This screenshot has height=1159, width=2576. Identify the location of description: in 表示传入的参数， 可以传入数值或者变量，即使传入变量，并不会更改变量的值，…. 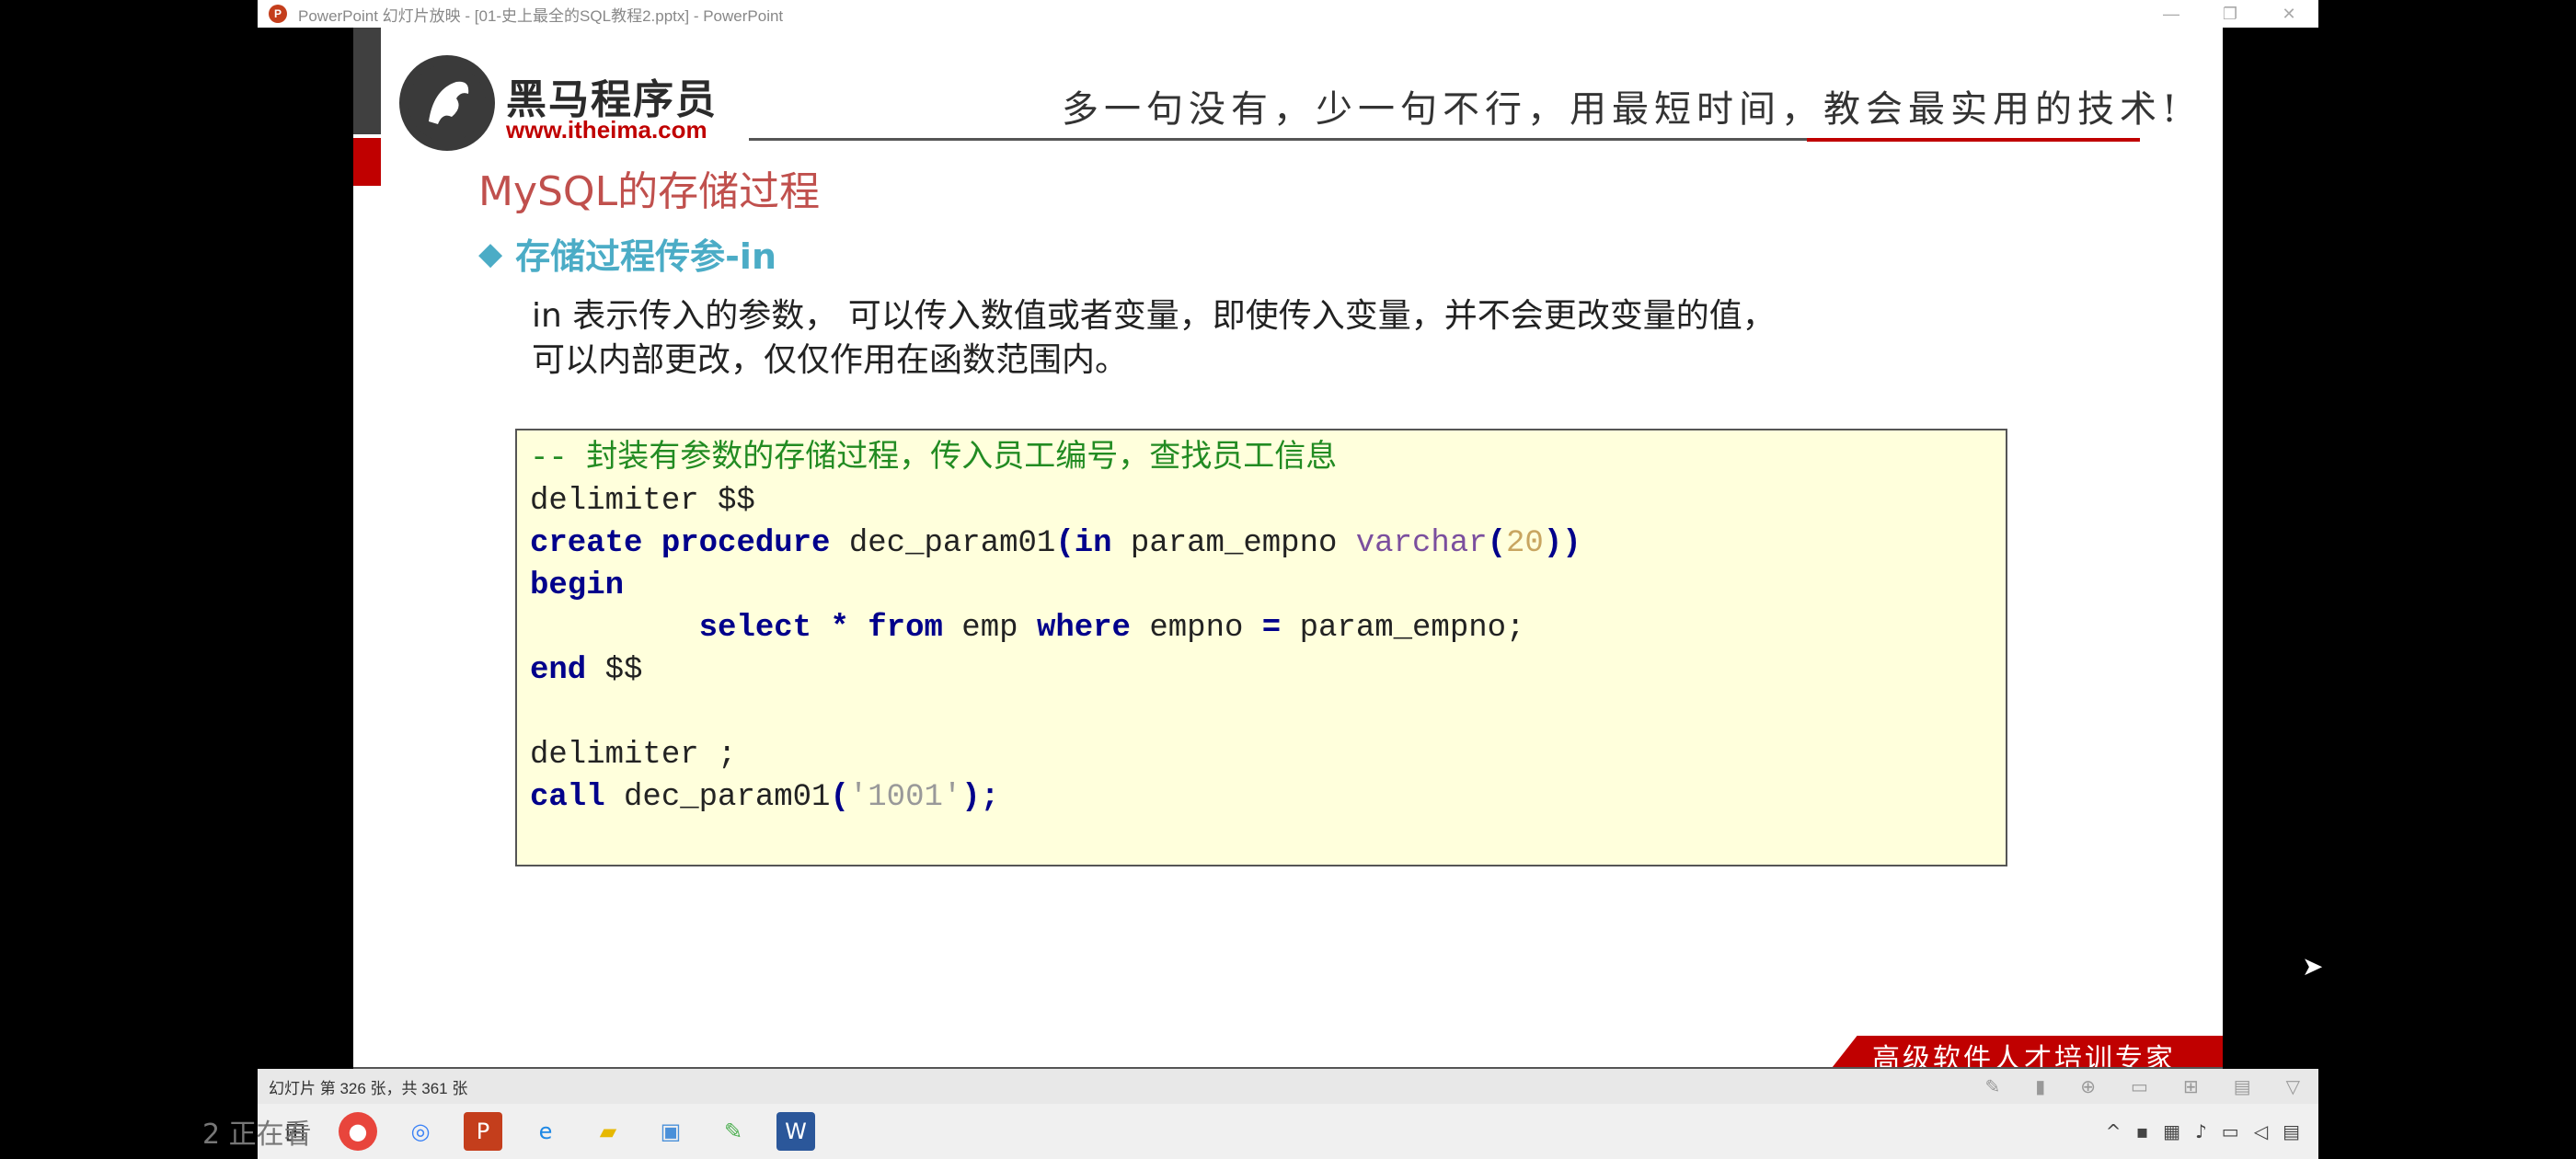
(1154, 338).